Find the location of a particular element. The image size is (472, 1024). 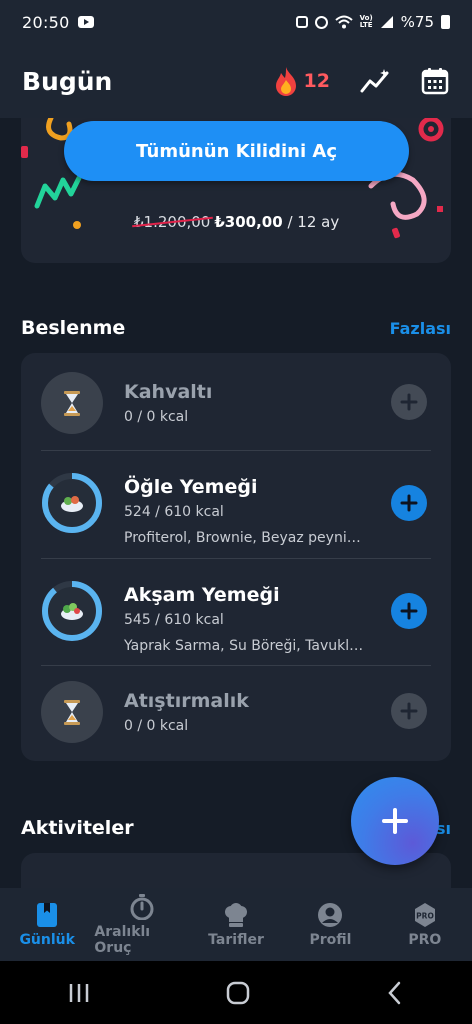

sparkle-chart-icon is located at coordinates (374, 81).